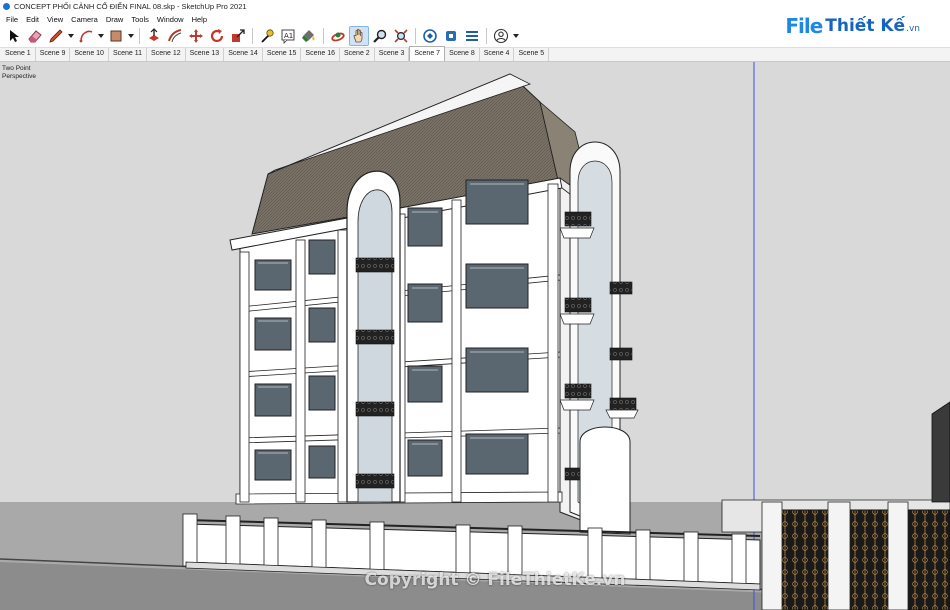 This screenshot has width=950, height=610. I want to click on extension-warehouse-icon, so click(451, 36).